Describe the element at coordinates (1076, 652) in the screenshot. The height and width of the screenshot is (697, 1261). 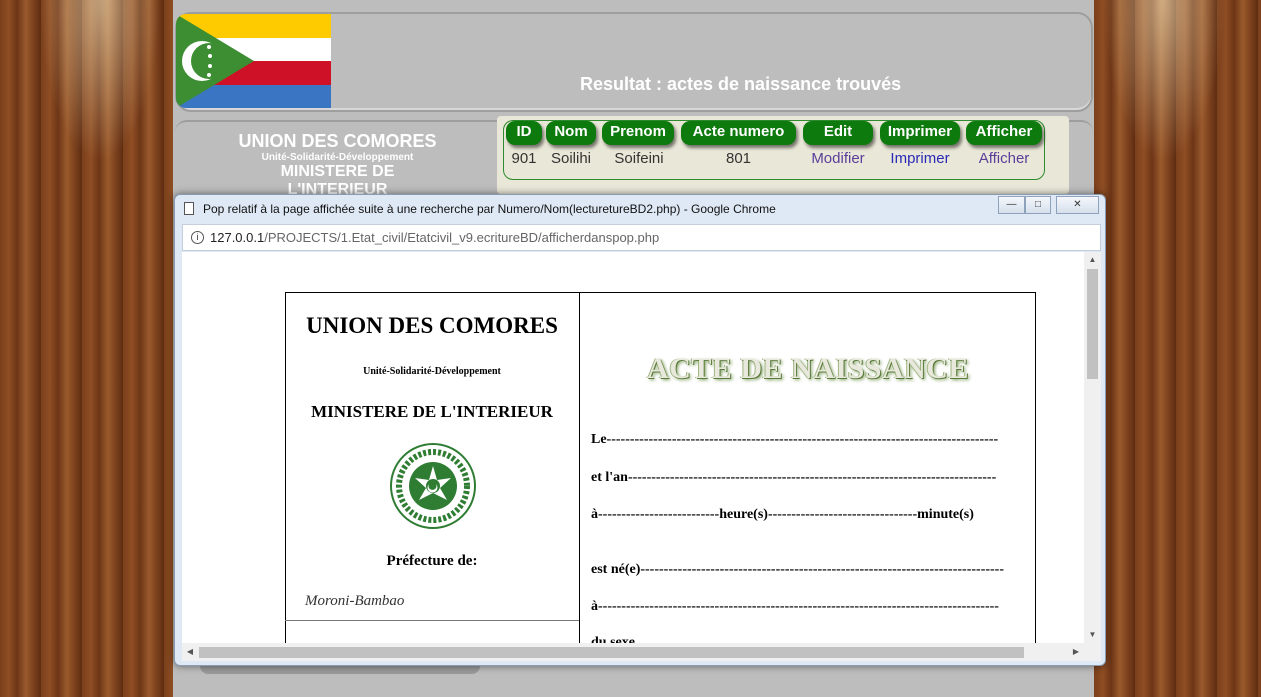
I see `scroll-right-arrow-icon: ▶` at that location.